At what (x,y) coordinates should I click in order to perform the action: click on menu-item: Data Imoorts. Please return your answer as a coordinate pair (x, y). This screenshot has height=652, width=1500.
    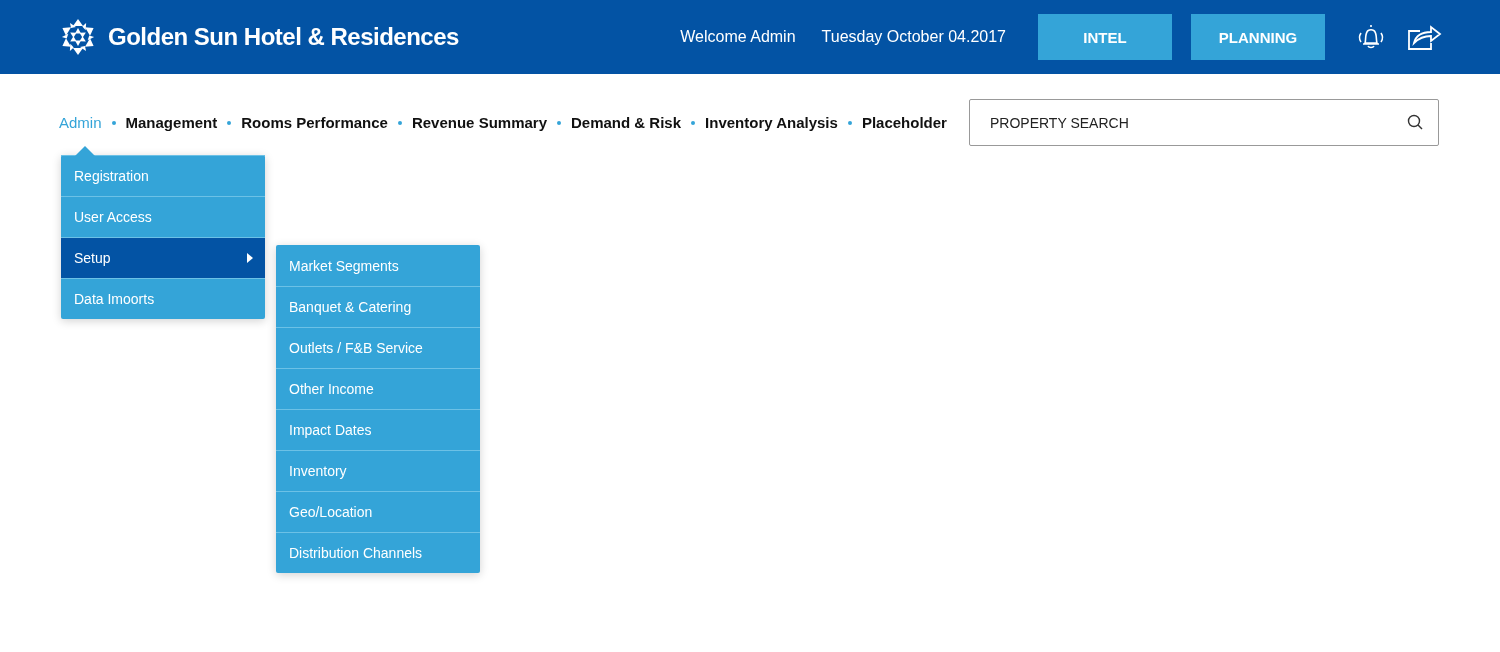
    Looking at the image, I should click on (163, 298).